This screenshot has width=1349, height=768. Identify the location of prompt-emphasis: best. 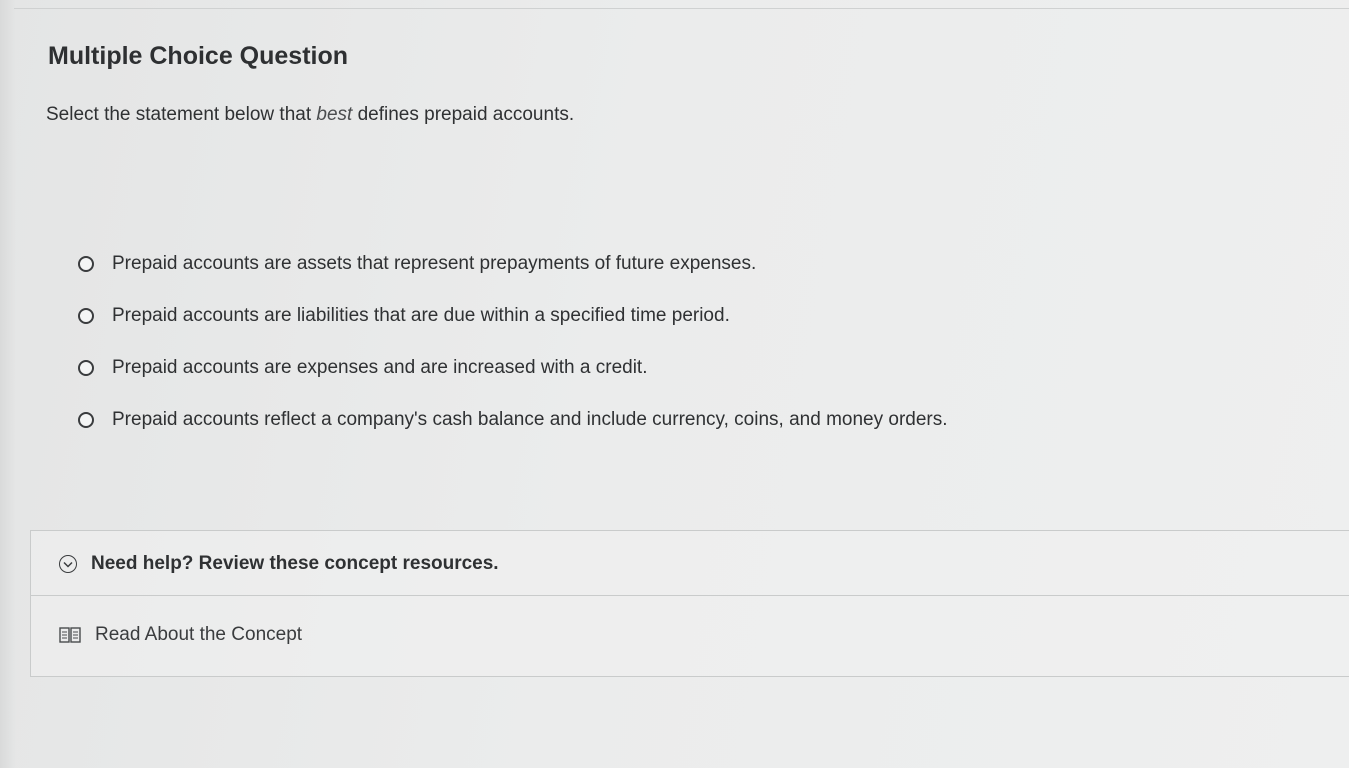
(334, 114).